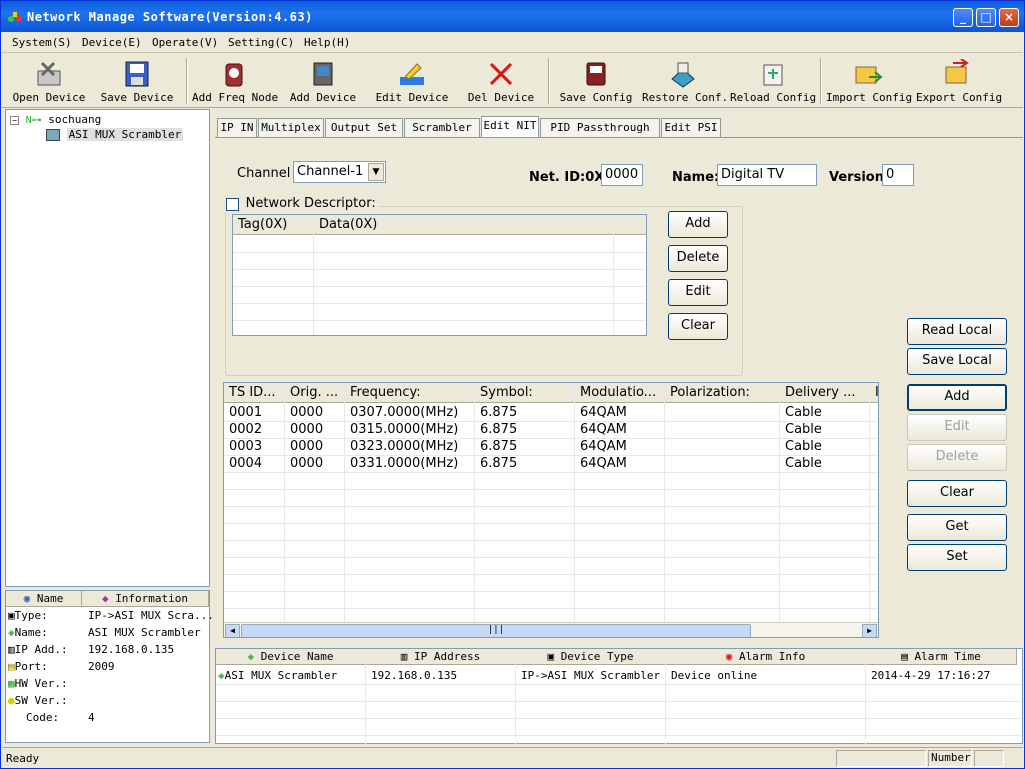 This screenshot has width=1025, height=769. What do you see at coordinates (874, 393) in the screenshot?
I see `col-extra: I` at bounding box center [874, 393].